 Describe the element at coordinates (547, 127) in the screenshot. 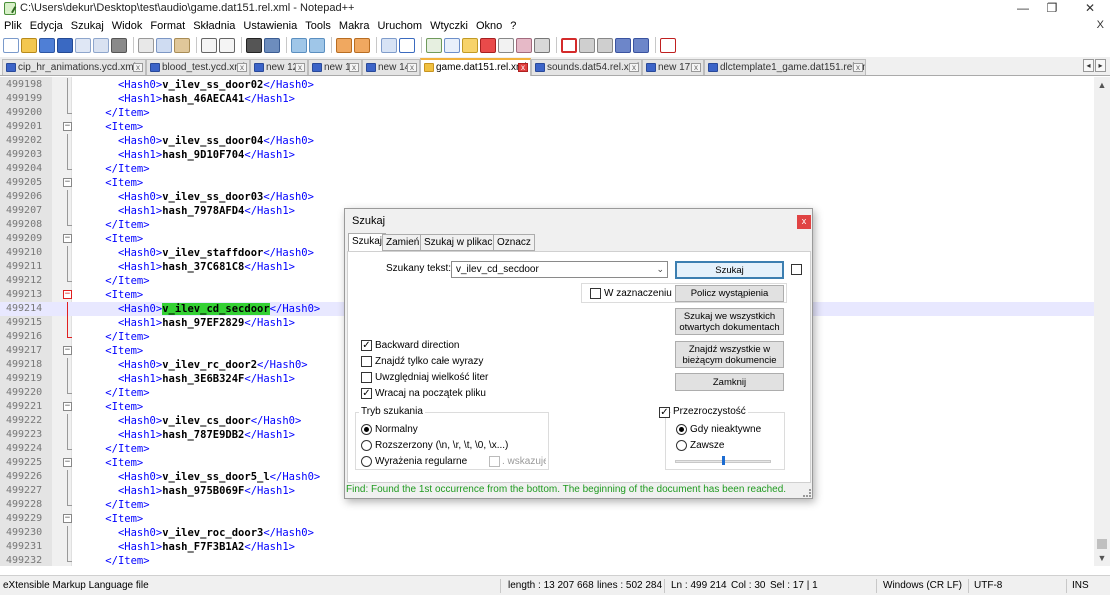

I see `code-line: 499201 − <Item>` at that location.